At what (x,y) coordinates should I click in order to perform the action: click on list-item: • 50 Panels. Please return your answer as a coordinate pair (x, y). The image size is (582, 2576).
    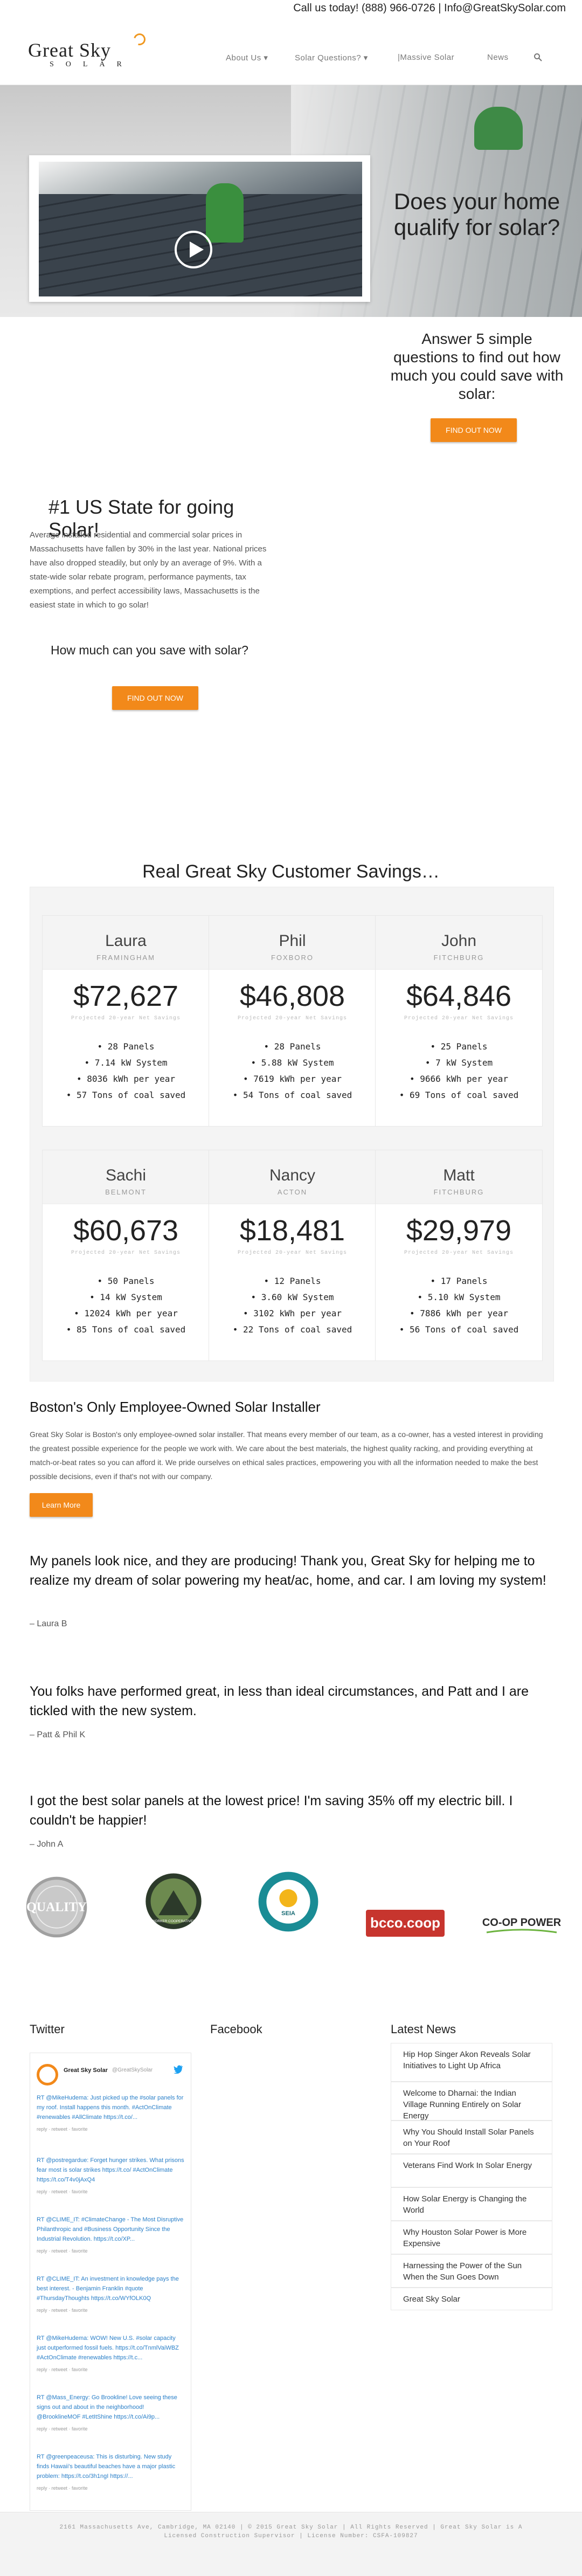
    Looking at the image, I should click on (126, 1281).